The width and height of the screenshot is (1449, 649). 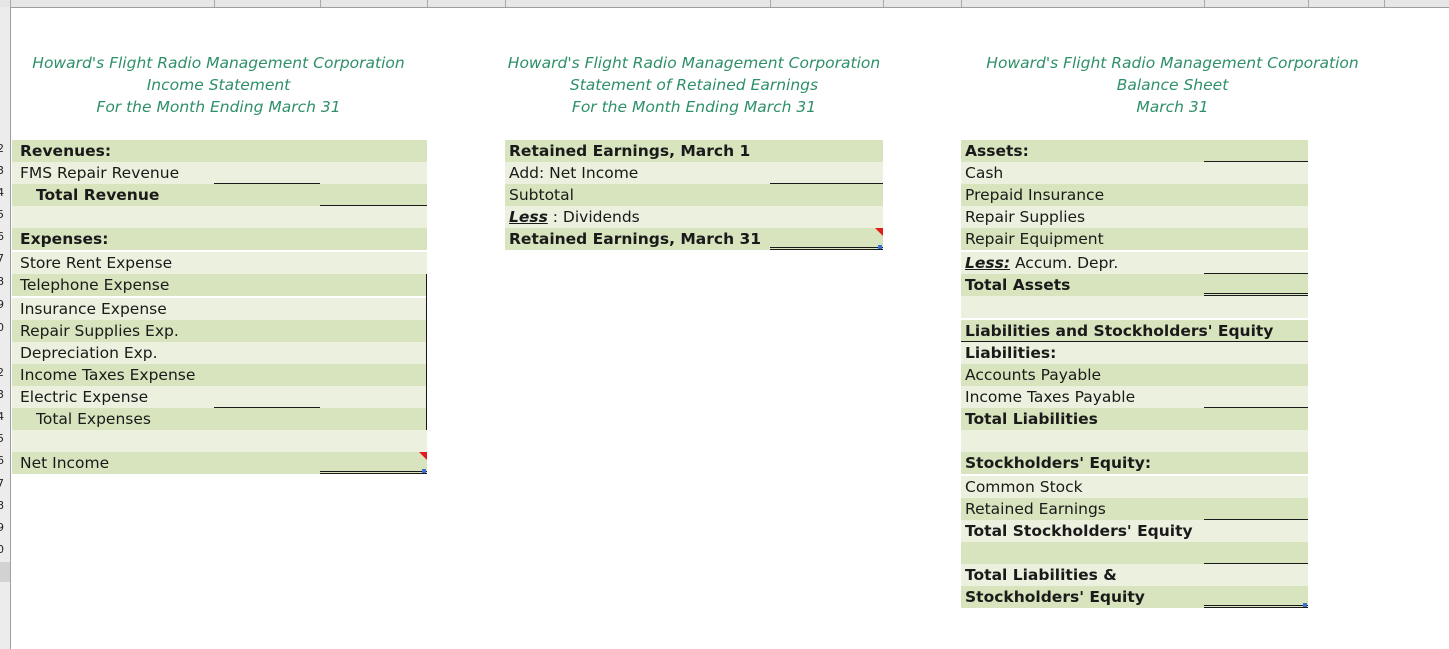 I want to click on income-row-label: Income Taxes Expense, so click(x=113, y=375).